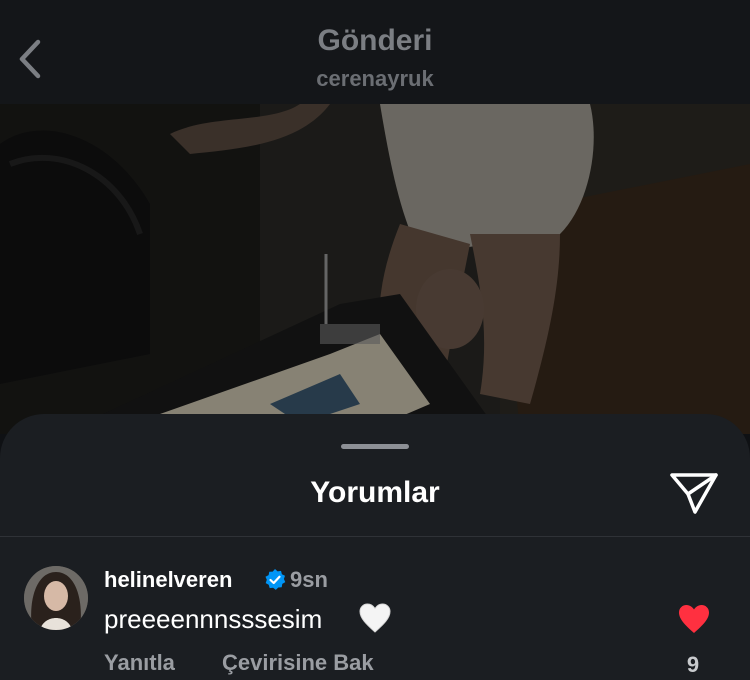  What do you see at coordinates (375, 492) in the screenshot?
I see `sheet-title: Yorumlar` at bounding box center [375, 492].